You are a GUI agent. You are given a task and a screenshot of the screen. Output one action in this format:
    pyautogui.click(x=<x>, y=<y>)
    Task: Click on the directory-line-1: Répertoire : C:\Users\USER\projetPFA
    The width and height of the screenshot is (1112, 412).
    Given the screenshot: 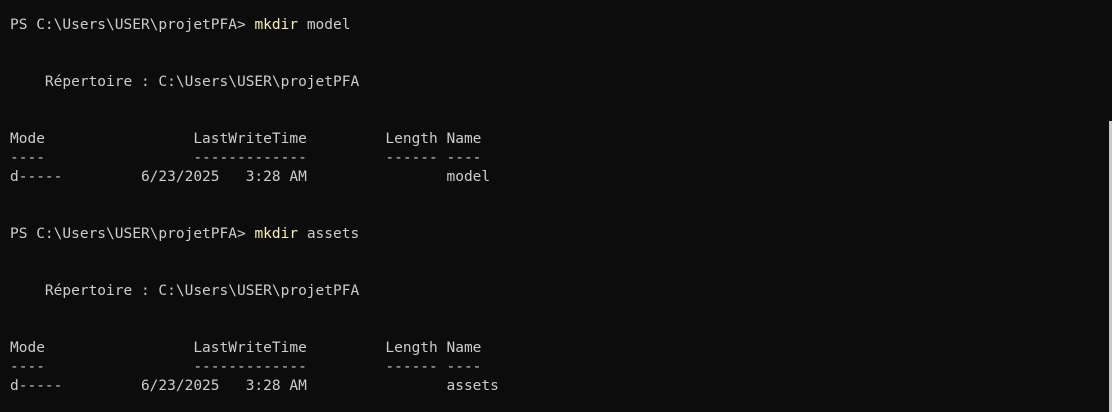 What is the action you would take?
    pyautogui.click(x=185, y=82)
    